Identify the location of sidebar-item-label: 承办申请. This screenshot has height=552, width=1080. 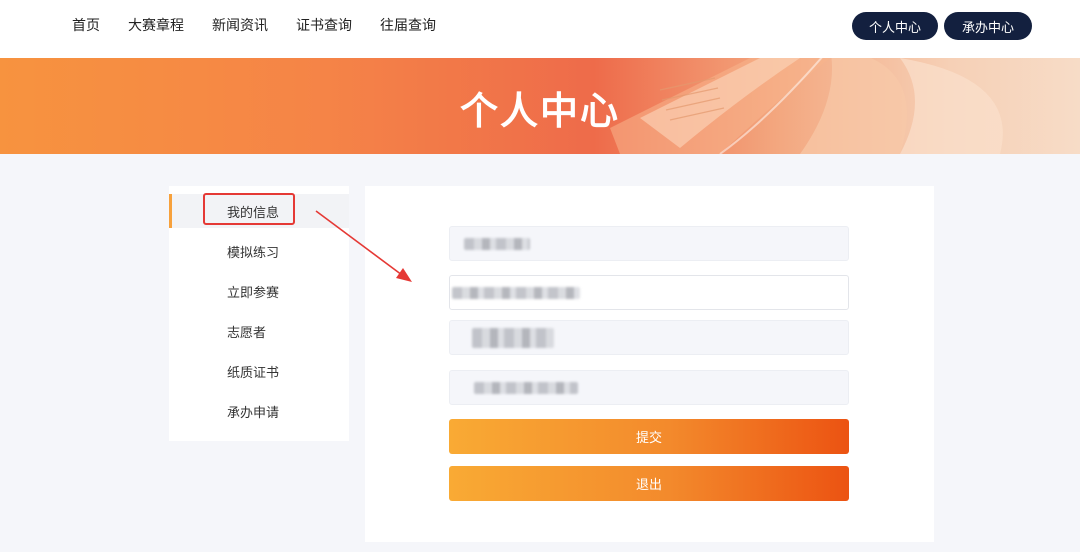
(253, 413).